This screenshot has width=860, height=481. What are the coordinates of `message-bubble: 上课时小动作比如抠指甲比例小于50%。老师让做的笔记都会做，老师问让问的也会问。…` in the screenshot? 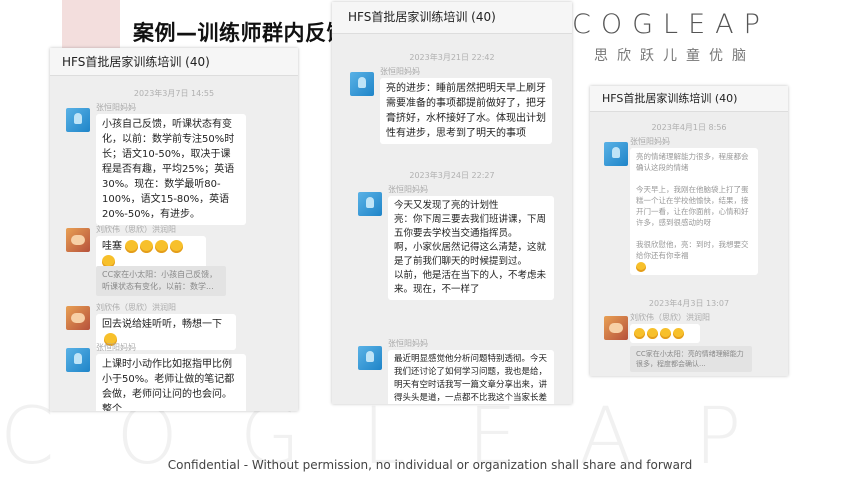 It's located at (171, 382).